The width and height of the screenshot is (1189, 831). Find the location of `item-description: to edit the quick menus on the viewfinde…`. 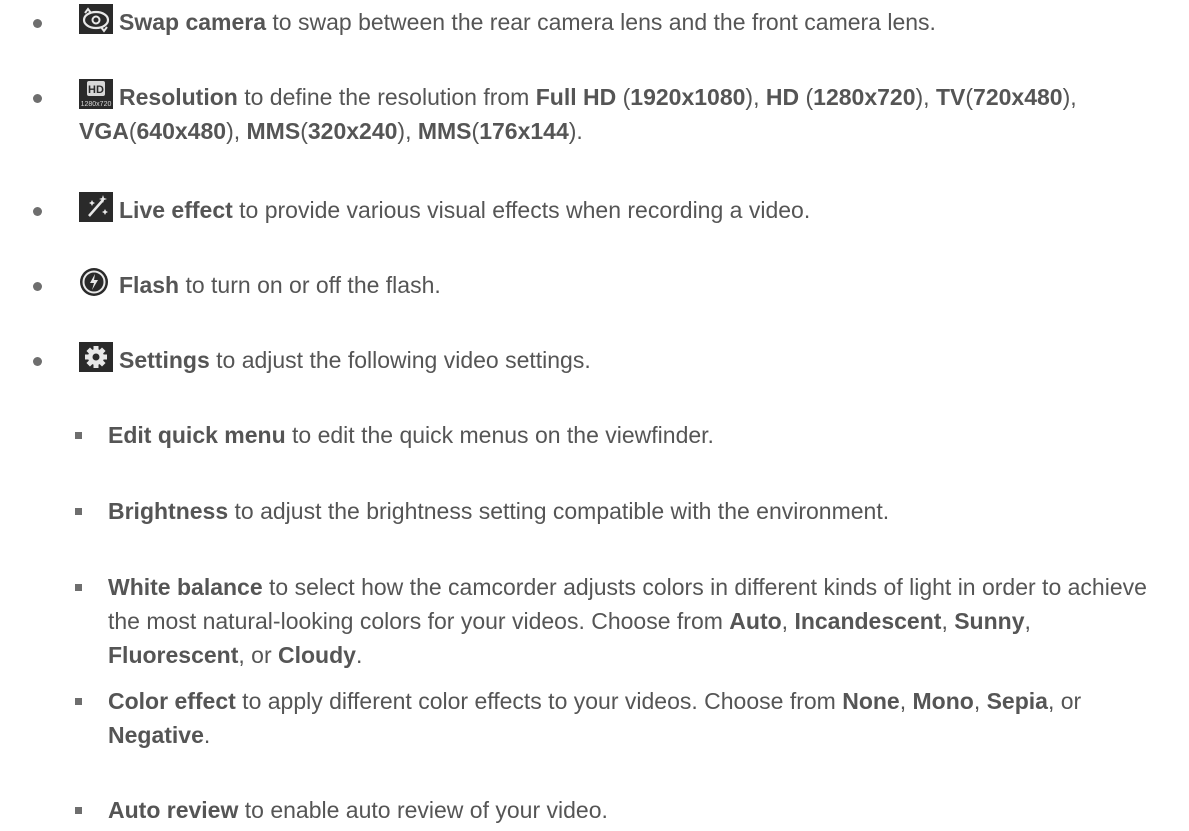

item-description: to edit the quick menus on the viewfinde… is located at coordinates (499, 435).